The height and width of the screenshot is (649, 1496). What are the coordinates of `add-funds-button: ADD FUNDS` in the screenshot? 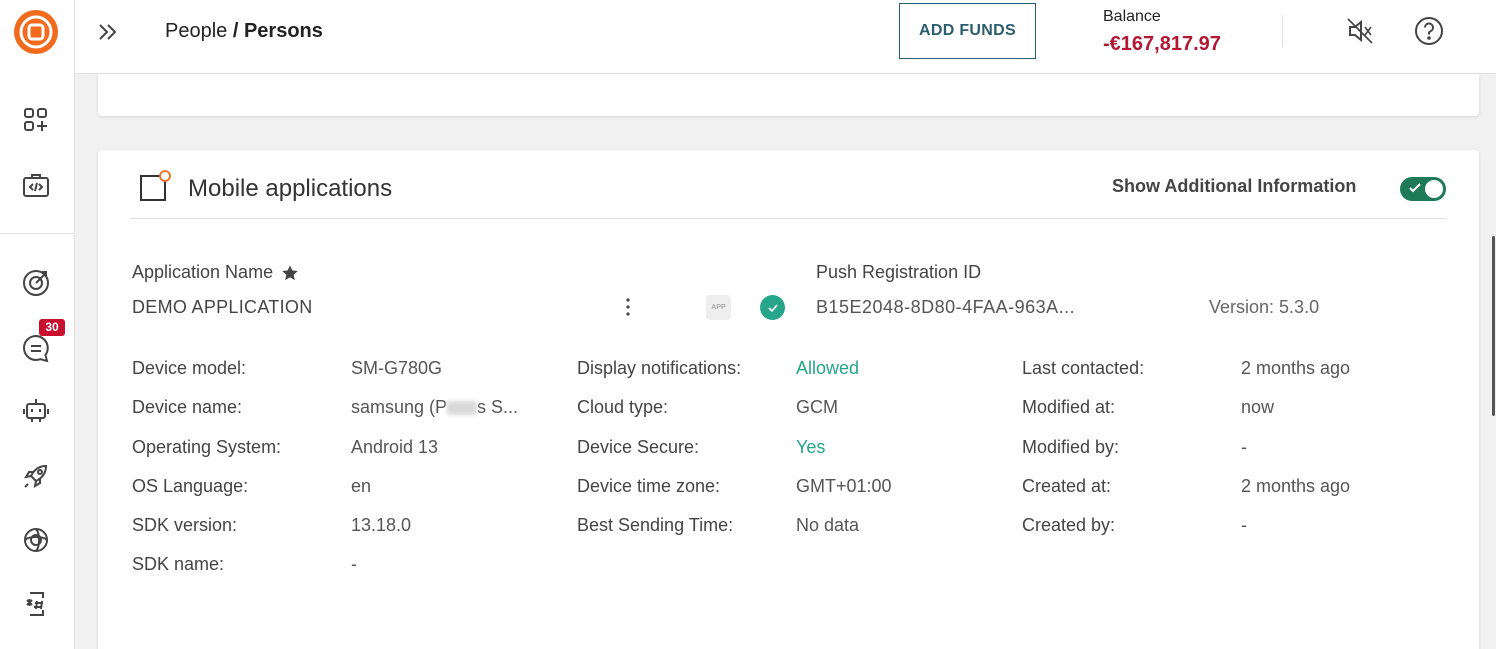 It's located at (967, 31).